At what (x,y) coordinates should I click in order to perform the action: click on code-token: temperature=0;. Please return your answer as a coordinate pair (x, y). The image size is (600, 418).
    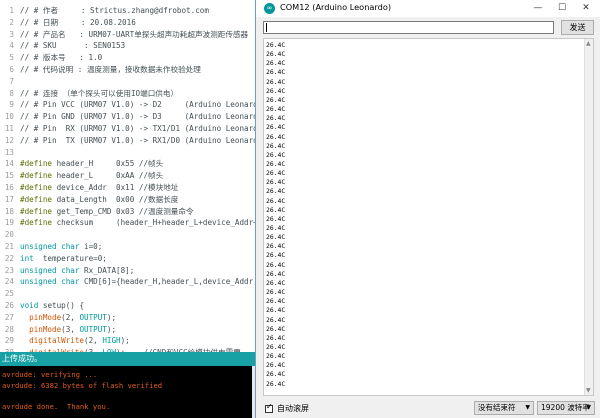
    Looking at the image, I should click on (70, 258).